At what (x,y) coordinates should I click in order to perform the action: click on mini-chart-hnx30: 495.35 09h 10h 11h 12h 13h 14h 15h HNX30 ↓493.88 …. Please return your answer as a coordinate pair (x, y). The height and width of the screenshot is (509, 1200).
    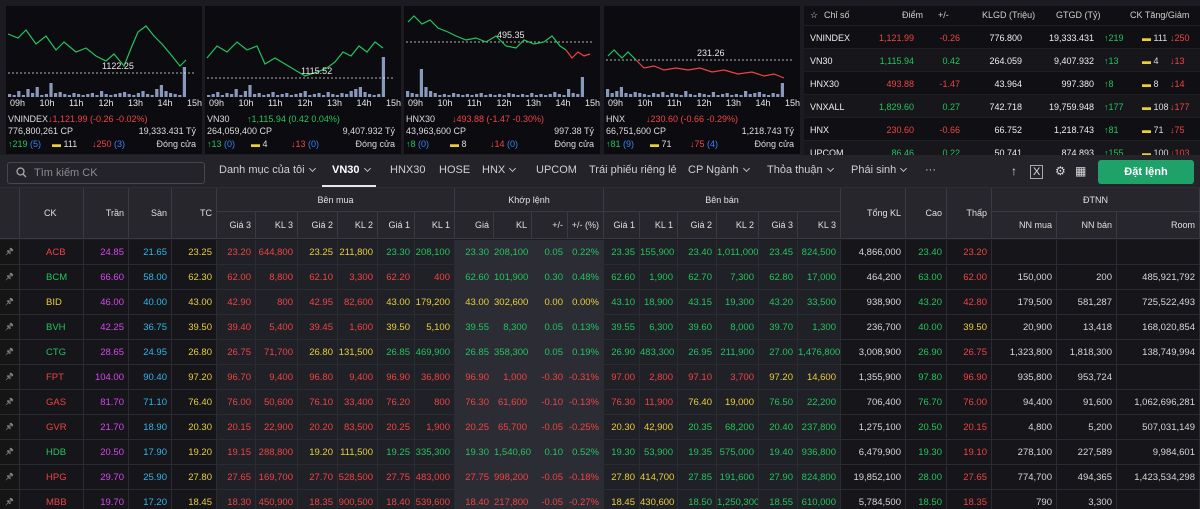
    Looking at the image, I should click on (502, 80).